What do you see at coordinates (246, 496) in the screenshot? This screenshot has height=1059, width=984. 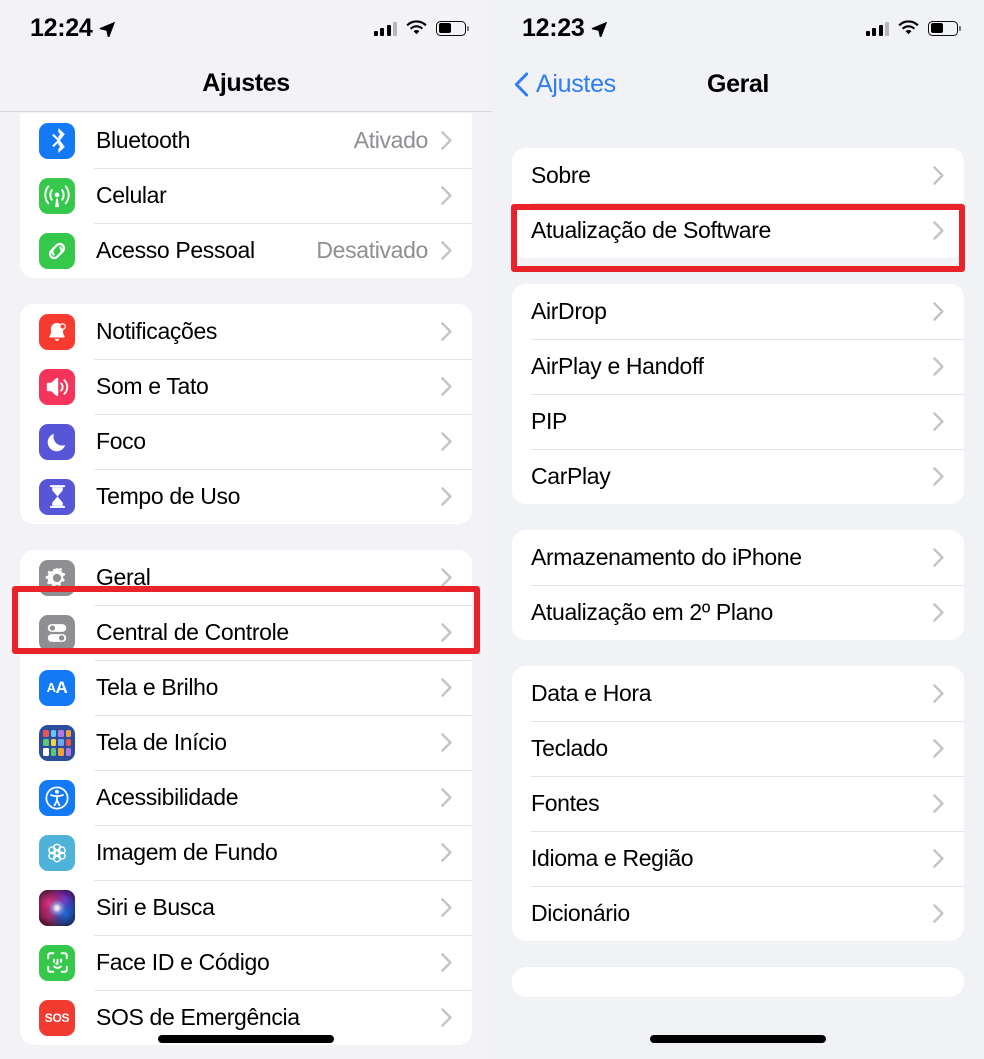 I see `settings-row-tempo-de-uso: Tempo de Uso` at bounding box center [246, 496].